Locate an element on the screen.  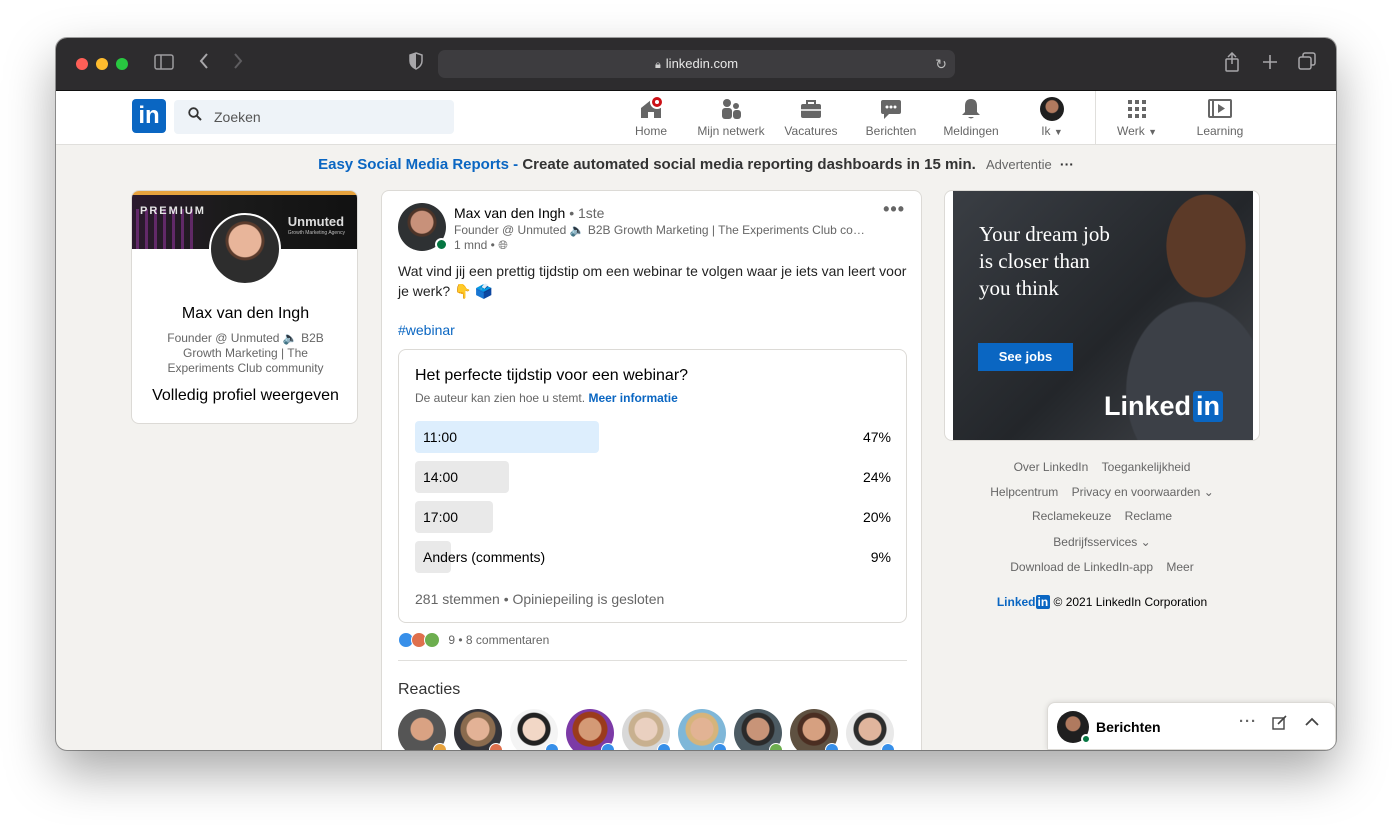
url-text: linkedin.com is located at coordinates (702, 63).